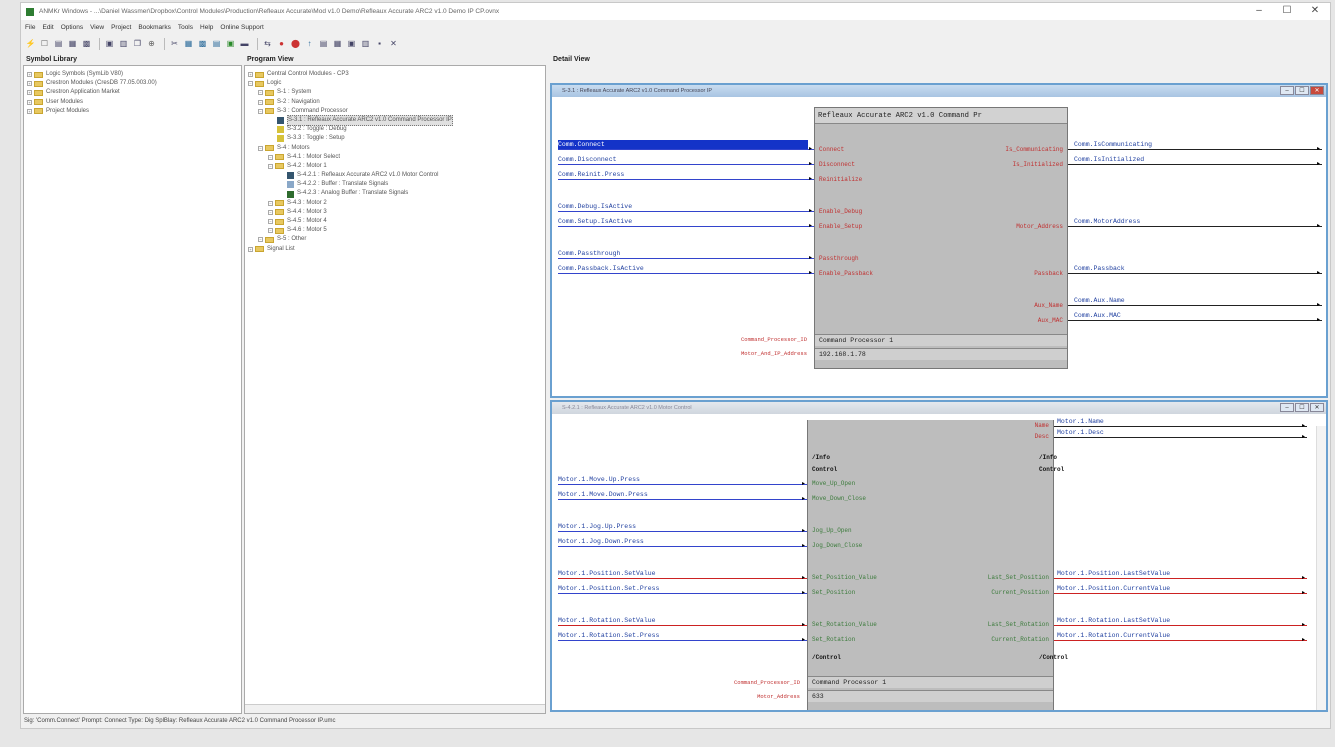 This screenshot has height=747, width=1335. What do you see at coordinates (1107, 221) in the screenshot?
I see `signal-name: Comm.MotorAddress` at bounding box center [1107, 221].